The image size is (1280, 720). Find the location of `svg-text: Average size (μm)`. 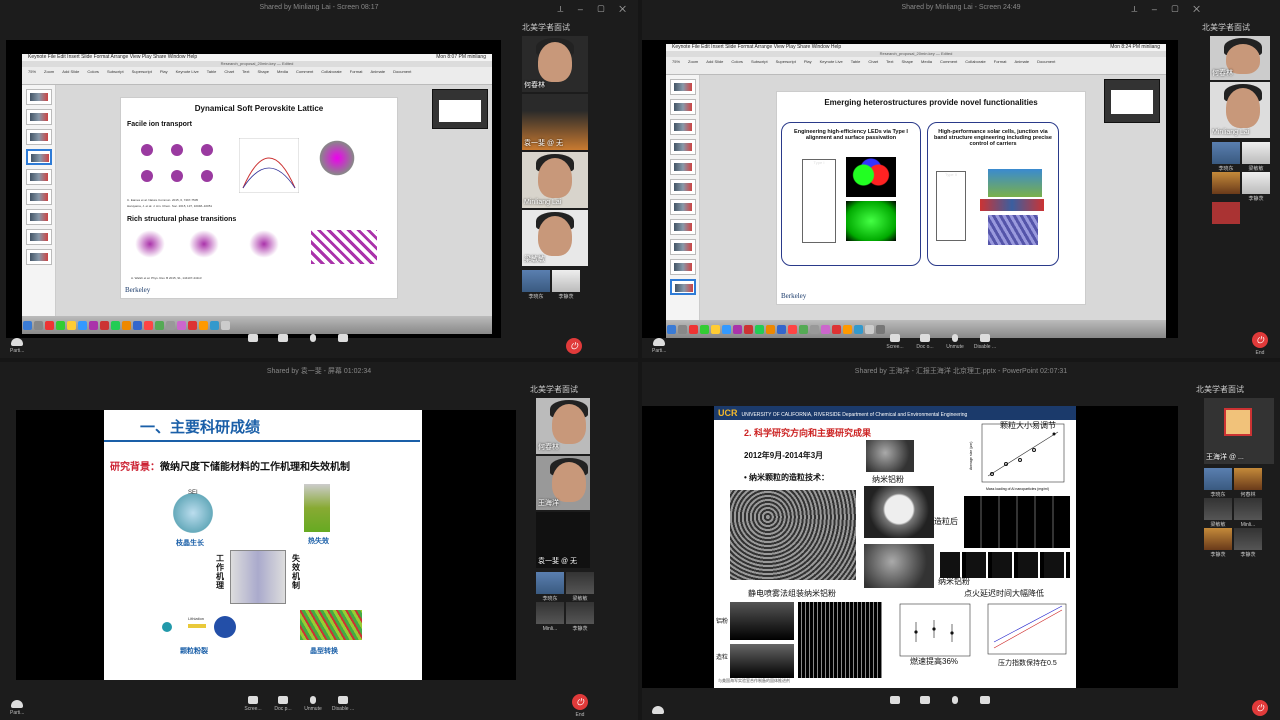

svg-text: Average size (μm) is located at coordinates (971, 456).